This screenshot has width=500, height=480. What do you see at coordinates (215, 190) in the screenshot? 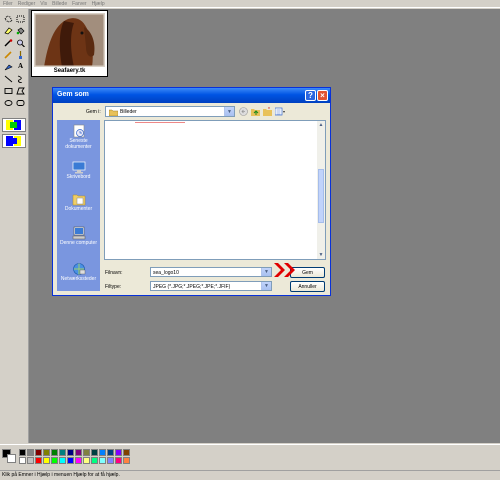
I see `file-list: ▲ ▼` at bounding box center [215, 190].